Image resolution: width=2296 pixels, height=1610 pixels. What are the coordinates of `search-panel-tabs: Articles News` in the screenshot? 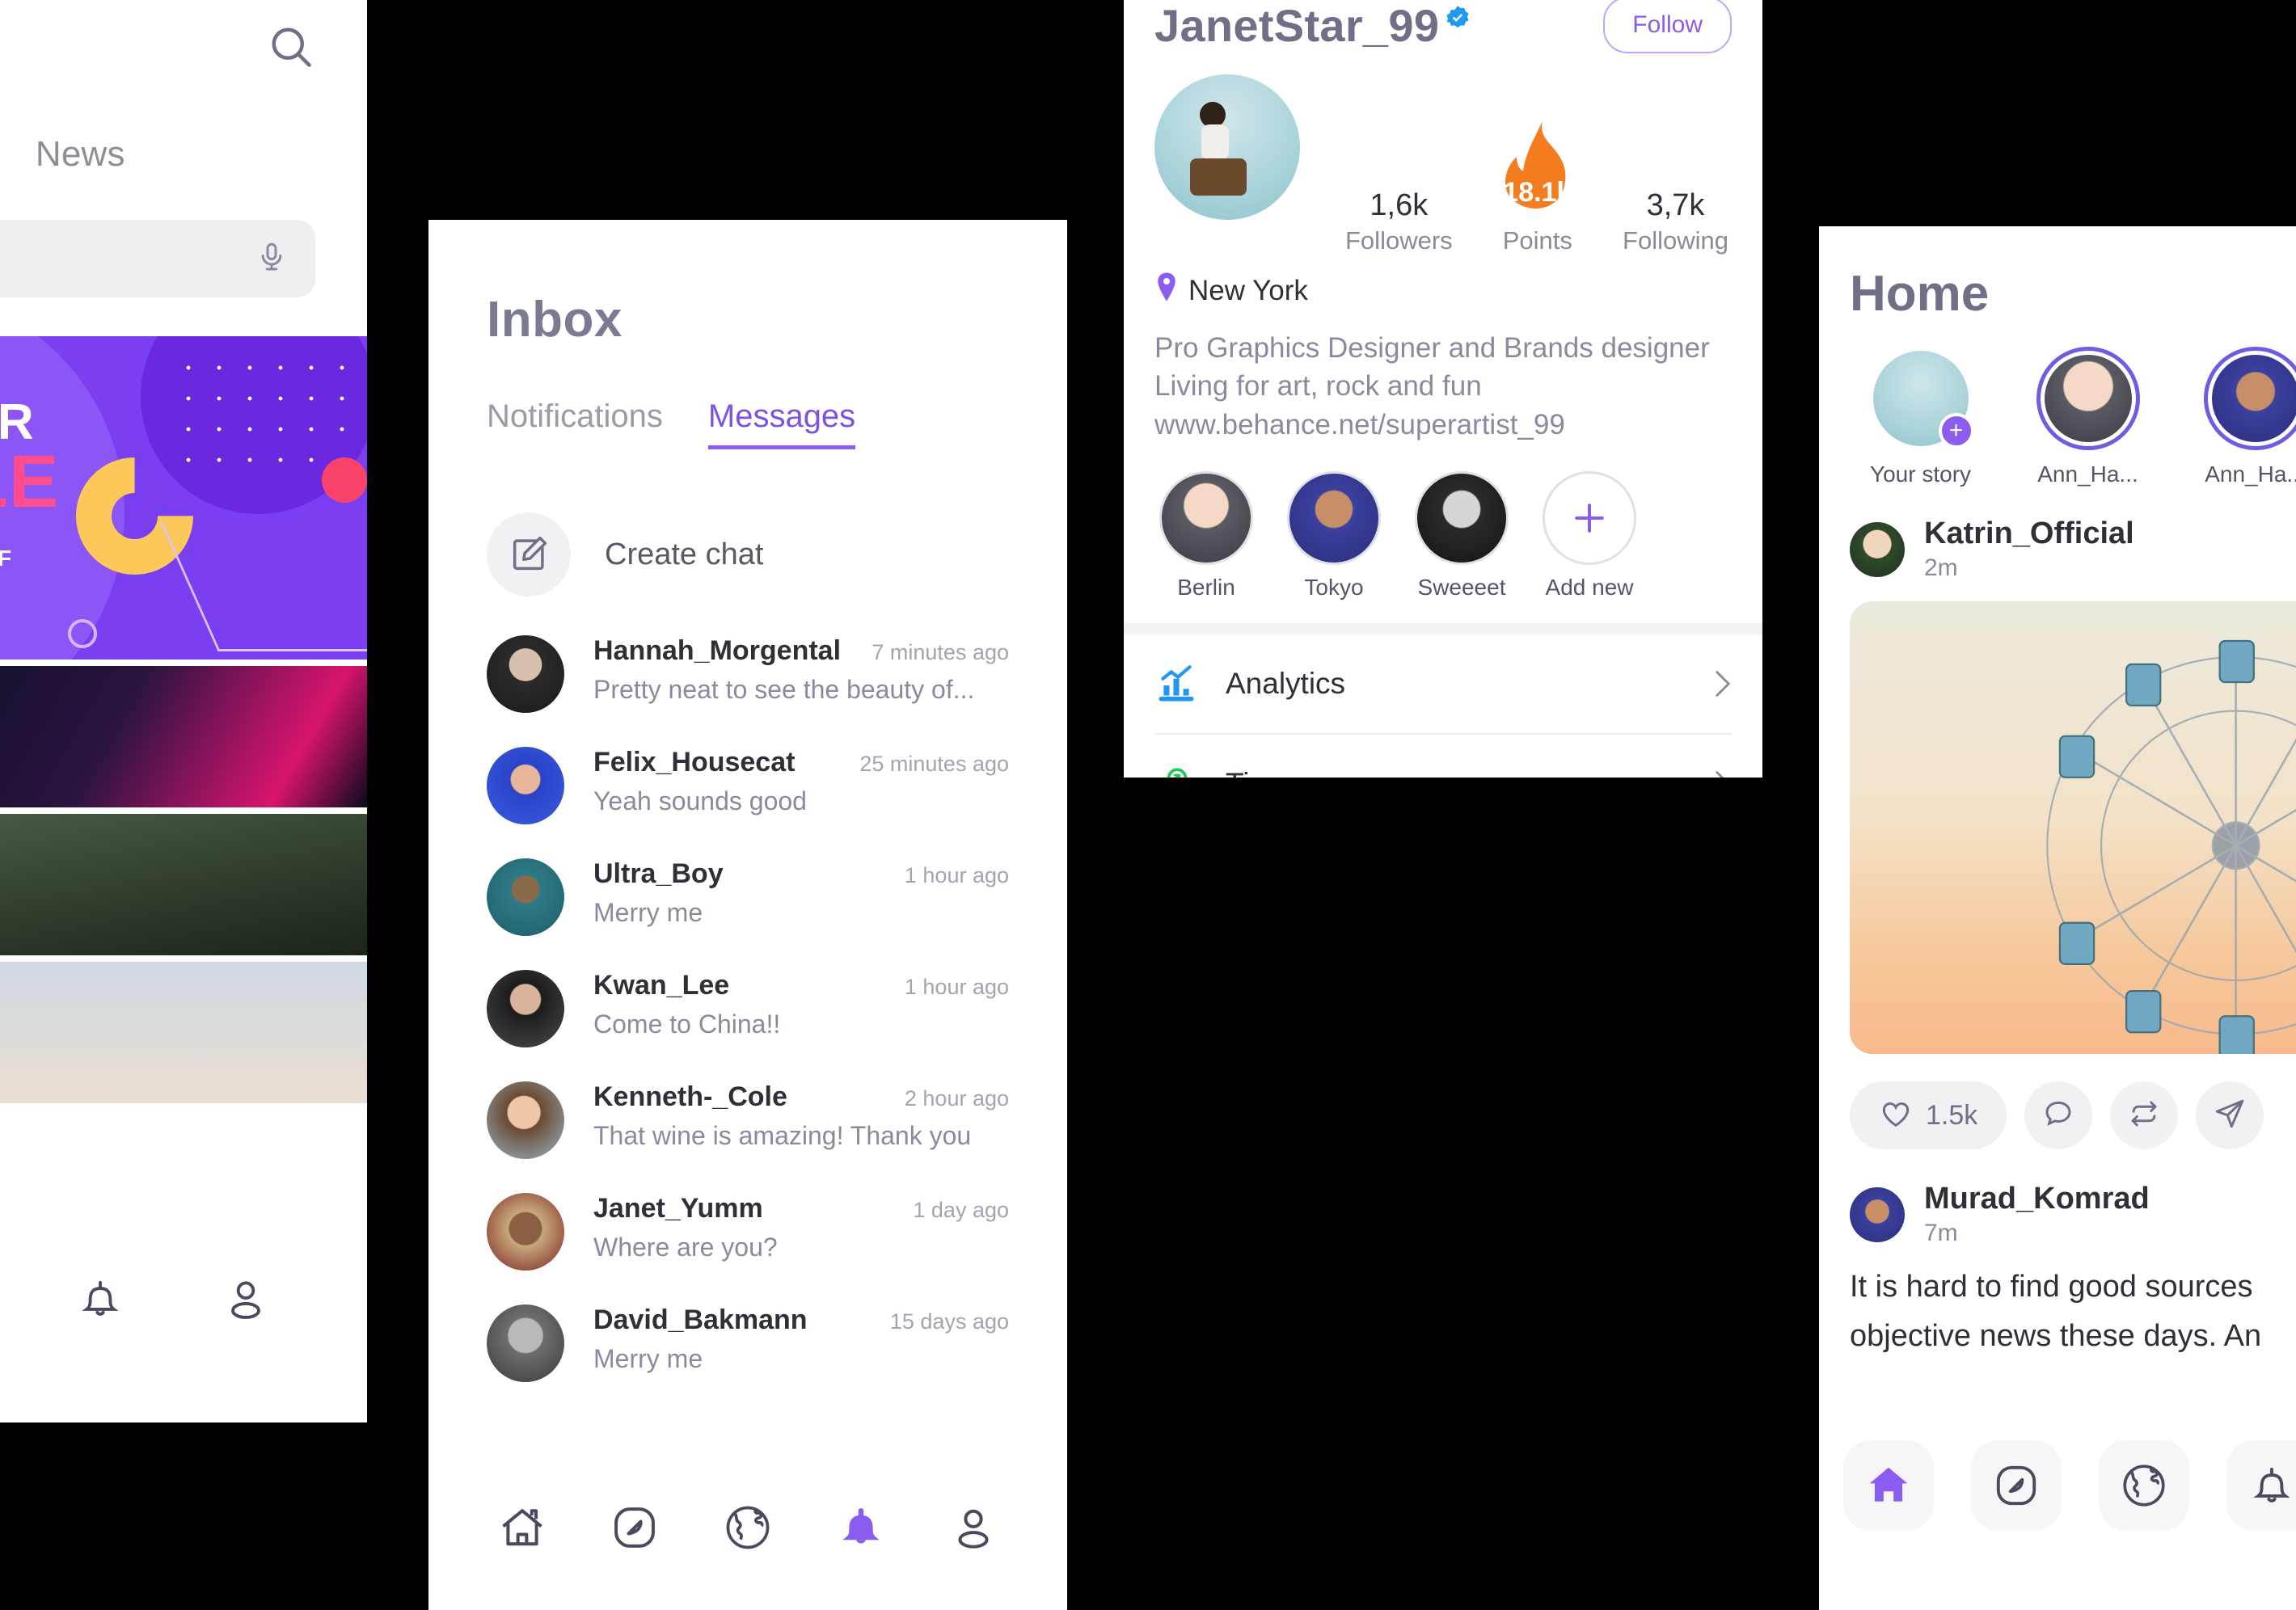 It's located at (168, 136).